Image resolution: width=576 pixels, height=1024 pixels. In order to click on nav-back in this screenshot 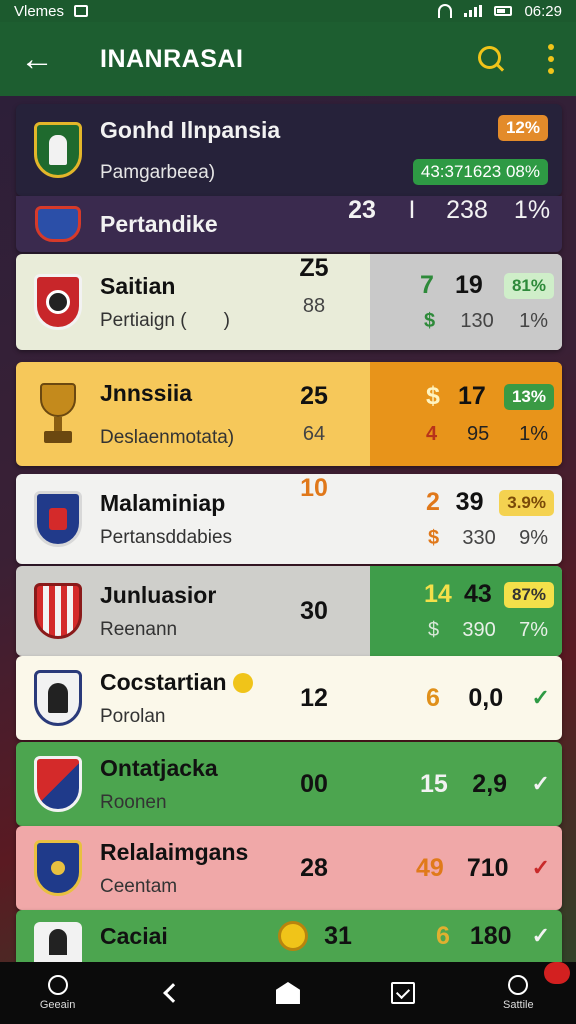, I will do `click(173, 993)`.